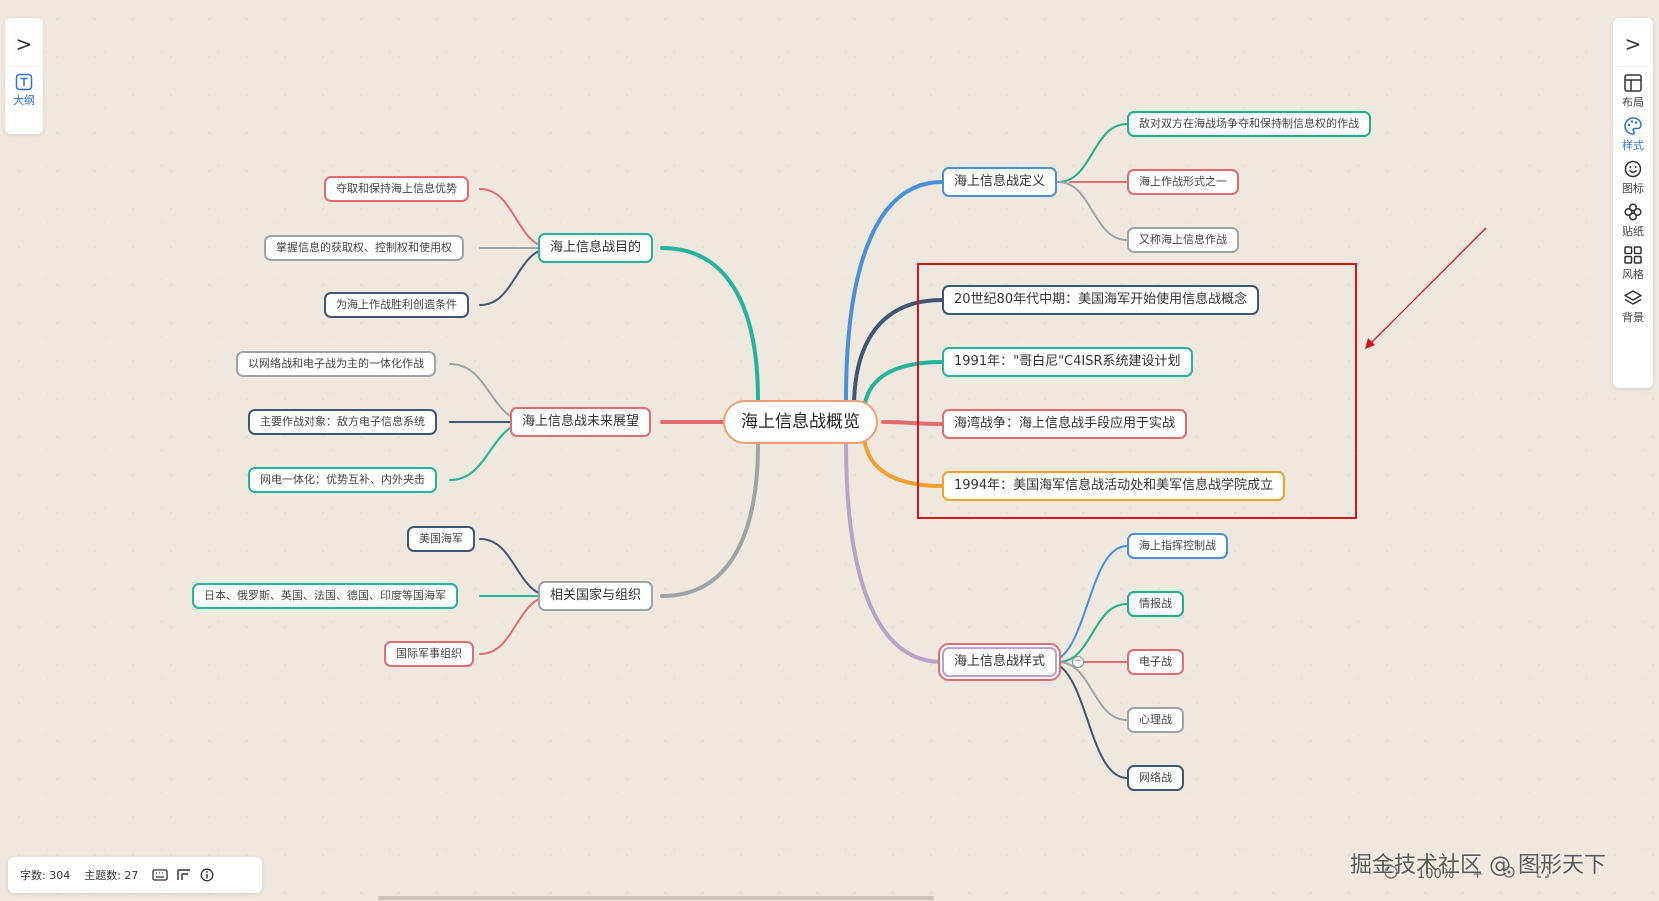 The image size is (1659, 901). Describe the element at coordinates (364, 248) in the screenshot. I see `subtopic-goal-2: 掌握信息的获取权、控制权和使用权` at that location.